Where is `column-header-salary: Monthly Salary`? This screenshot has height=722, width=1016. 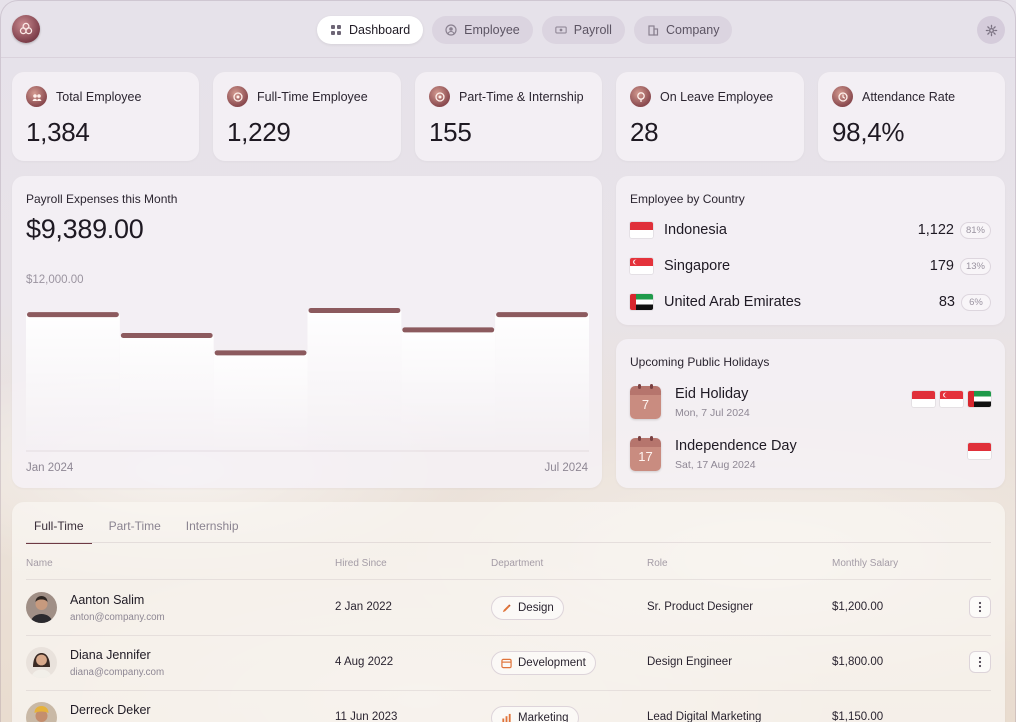 column-header-salary: Monthly Salary is located at coordinates (865, 563).